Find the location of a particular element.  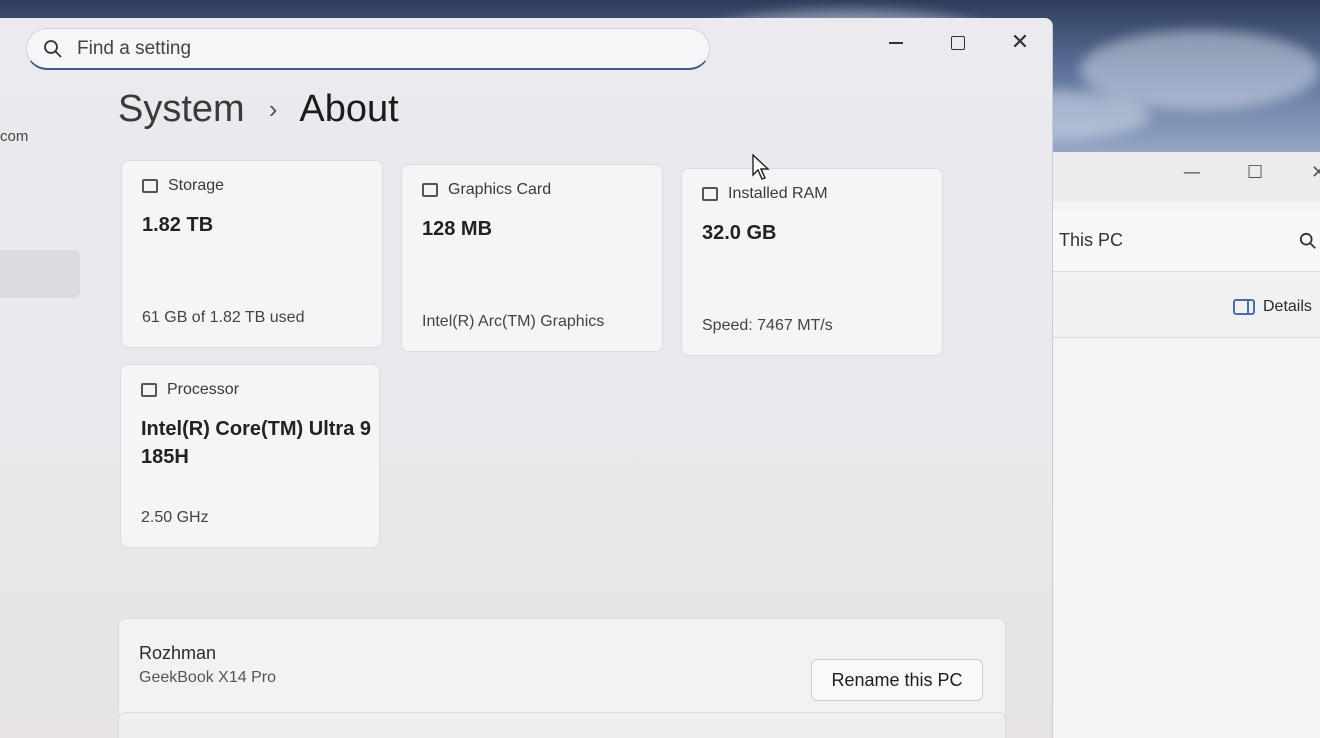

storage-label: Storage is located at coordinates (196, 185).